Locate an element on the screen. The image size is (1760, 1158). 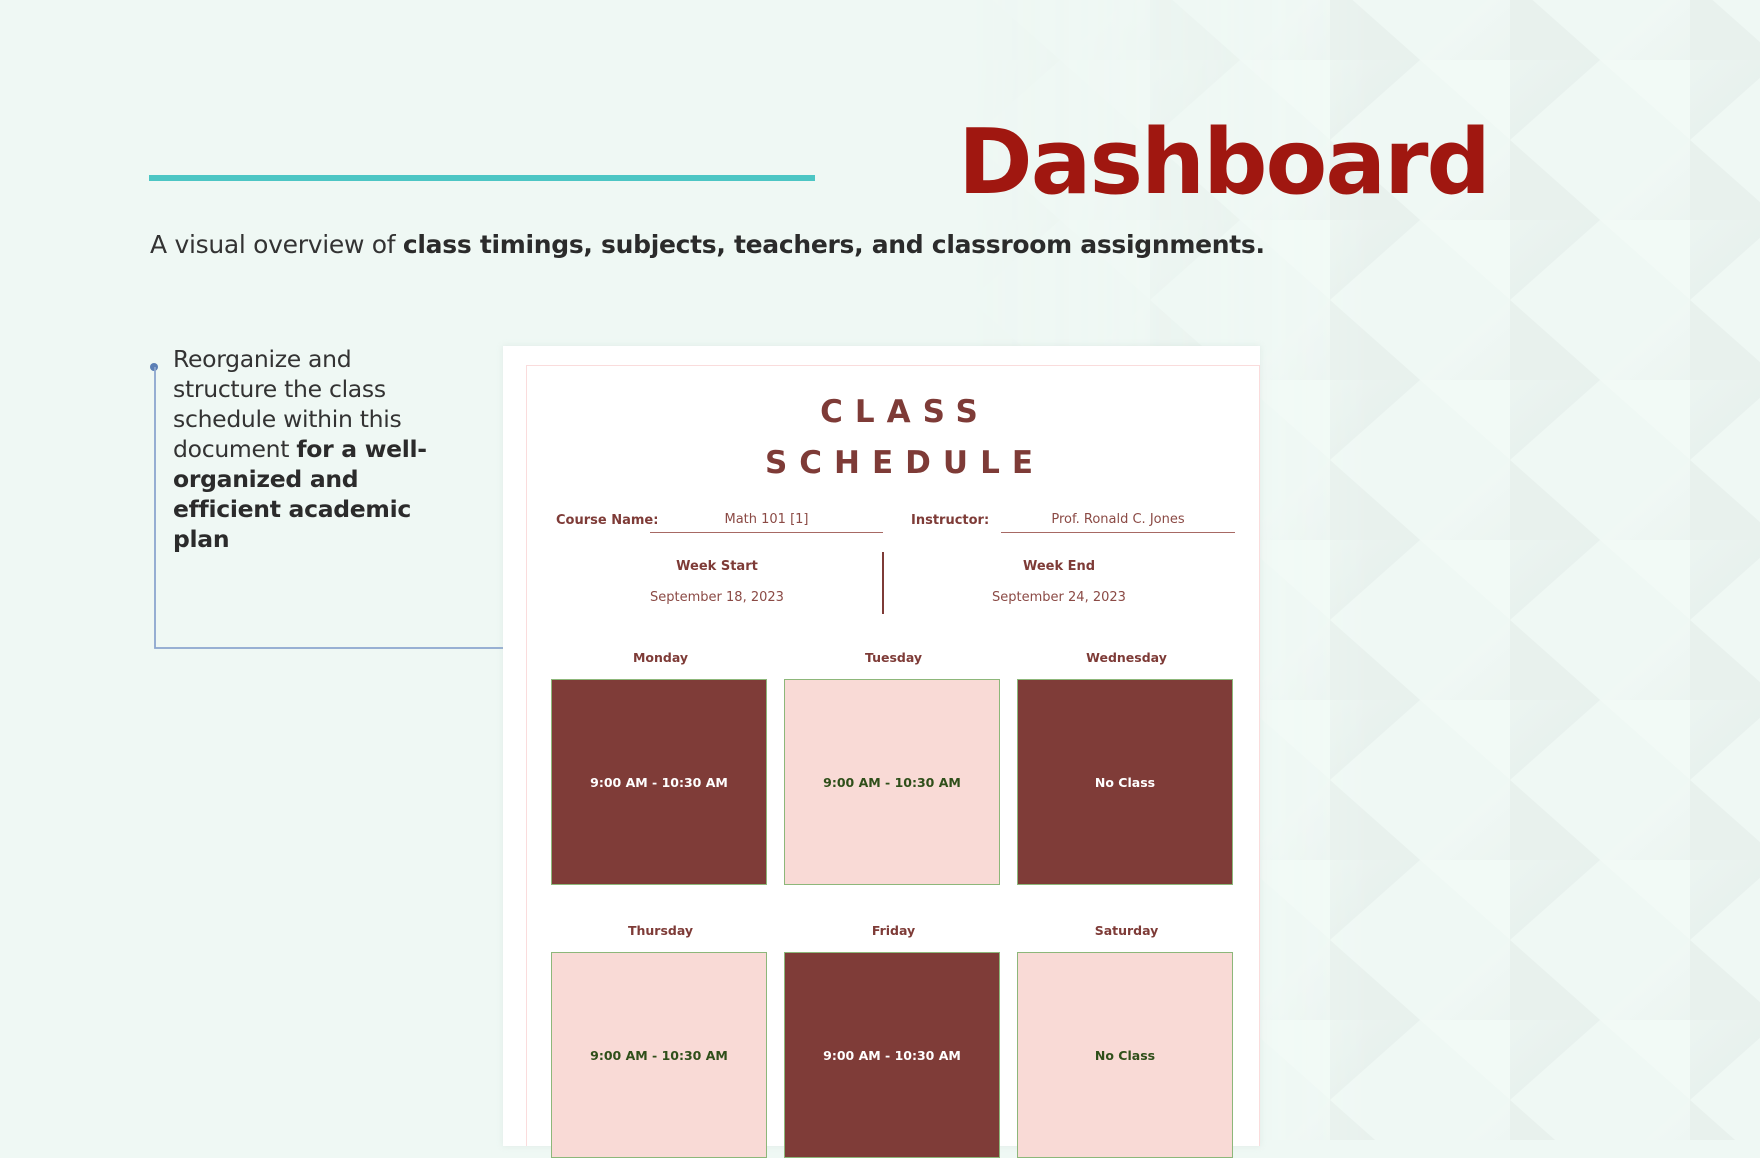
week-end-label: Week End is located at coordinates (1059, 566).